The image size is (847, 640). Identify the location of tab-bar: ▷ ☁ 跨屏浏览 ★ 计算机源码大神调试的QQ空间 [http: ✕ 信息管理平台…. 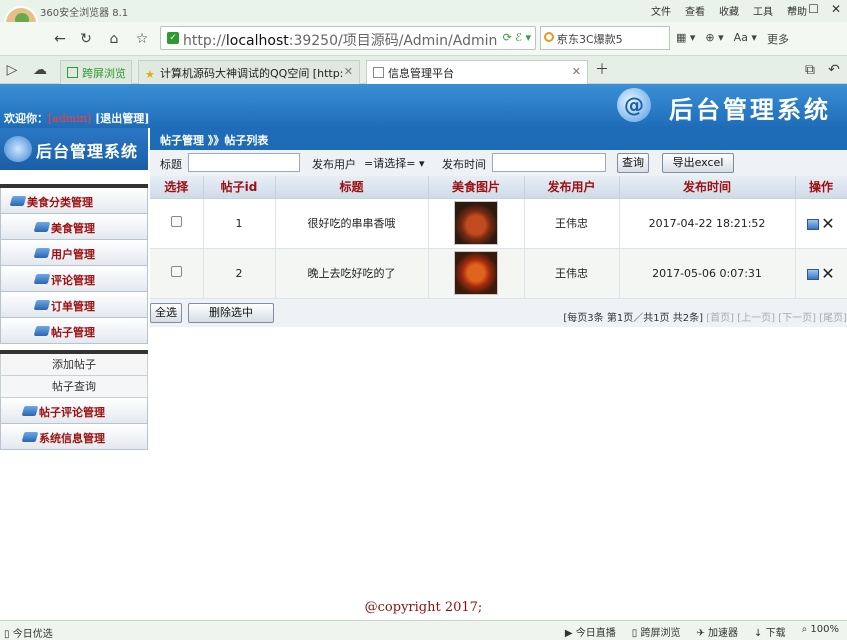
(423, 70).